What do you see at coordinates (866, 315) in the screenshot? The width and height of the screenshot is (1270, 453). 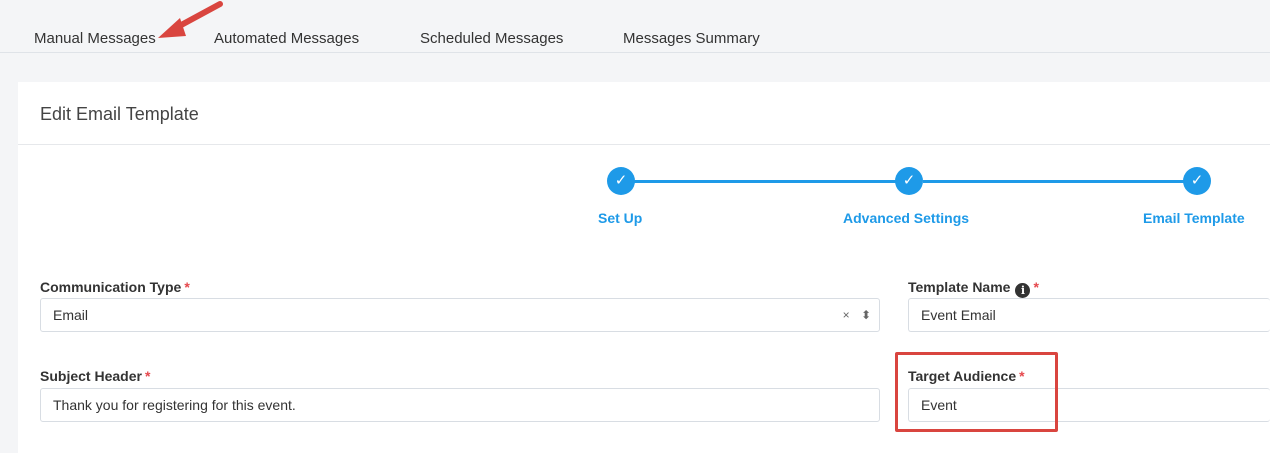 I see `sort-toggle-icon: ⬍` at bounding box center [866, 315].